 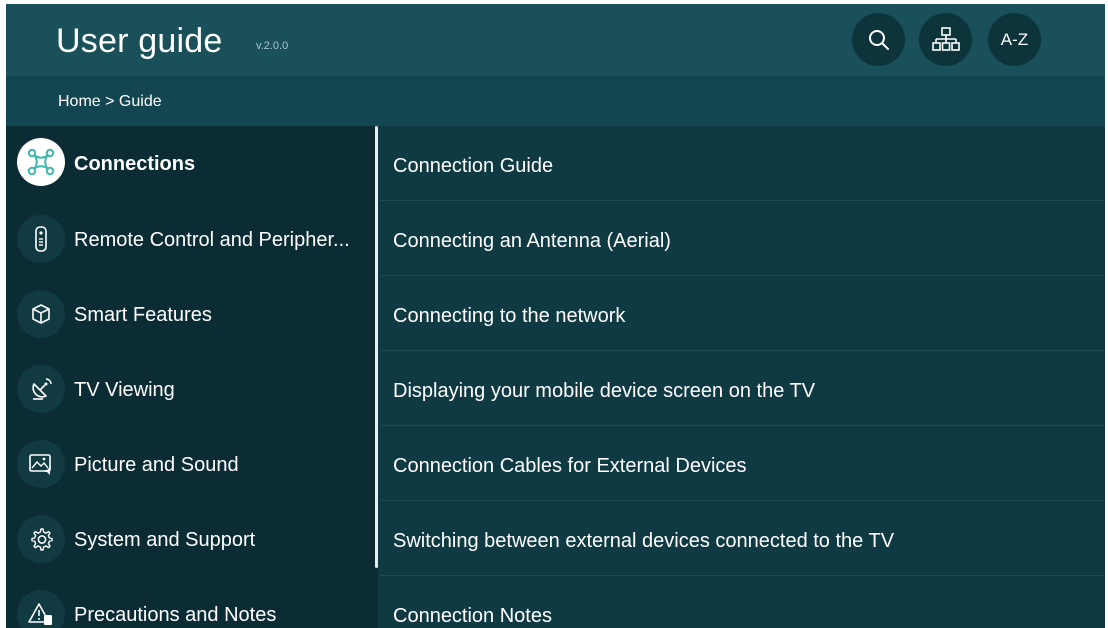 I want to click on topic-label: Connection Guide, so click(x=473, y=166).